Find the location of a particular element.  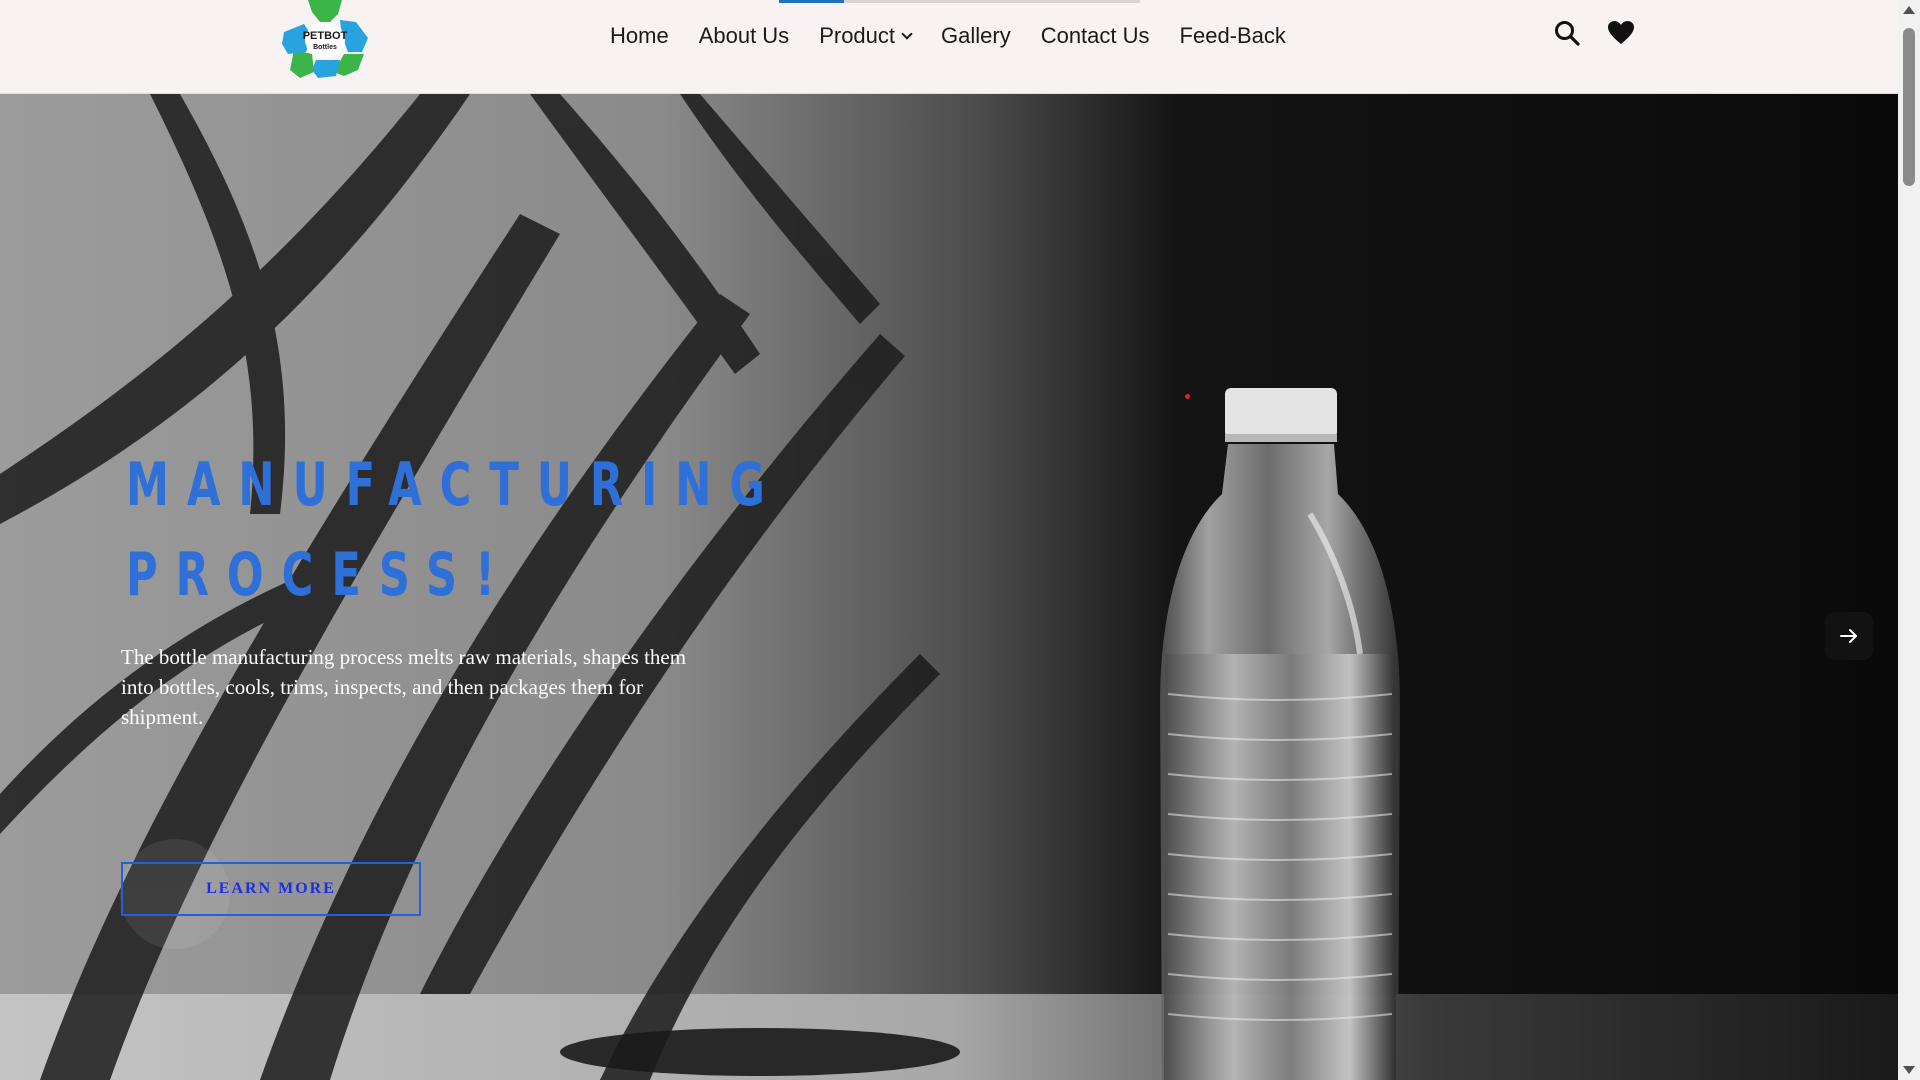

nav-product: Product is located at coordinates (866, 36).